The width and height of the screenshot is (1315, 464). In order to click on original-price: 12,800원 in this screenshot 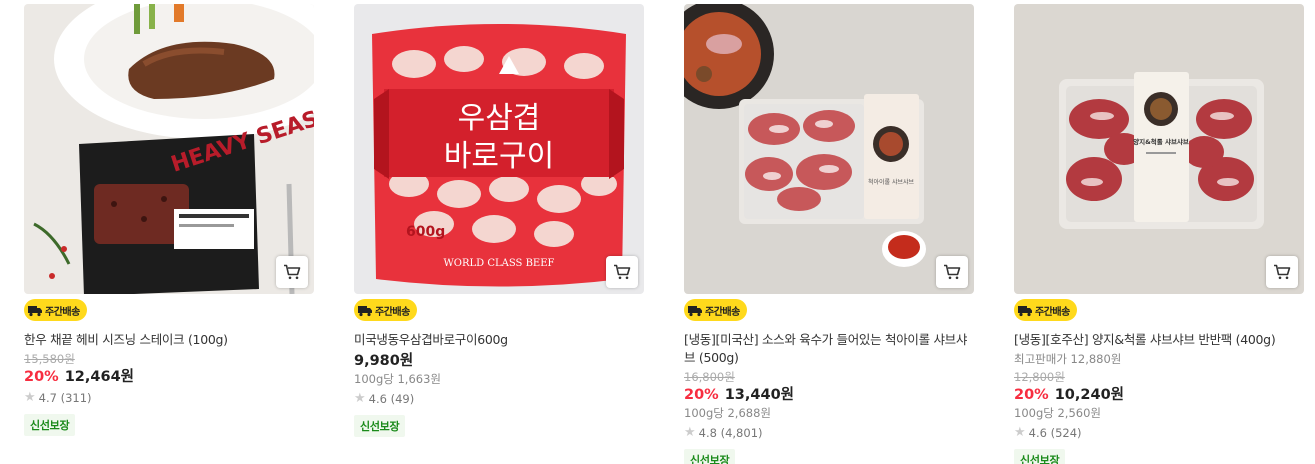, I will do `click(1039, 377)`.